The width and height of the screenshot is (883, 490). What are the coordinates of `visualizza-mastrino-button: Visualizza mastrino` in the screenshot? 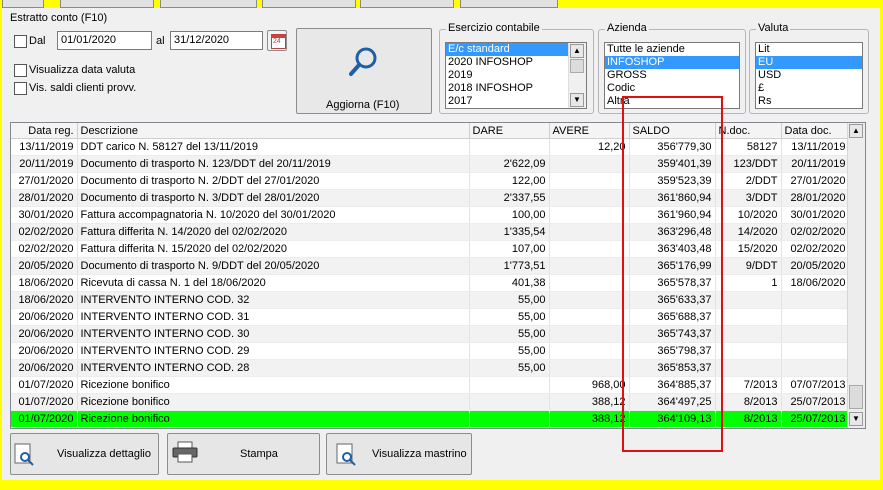 It's located at (399, 454).